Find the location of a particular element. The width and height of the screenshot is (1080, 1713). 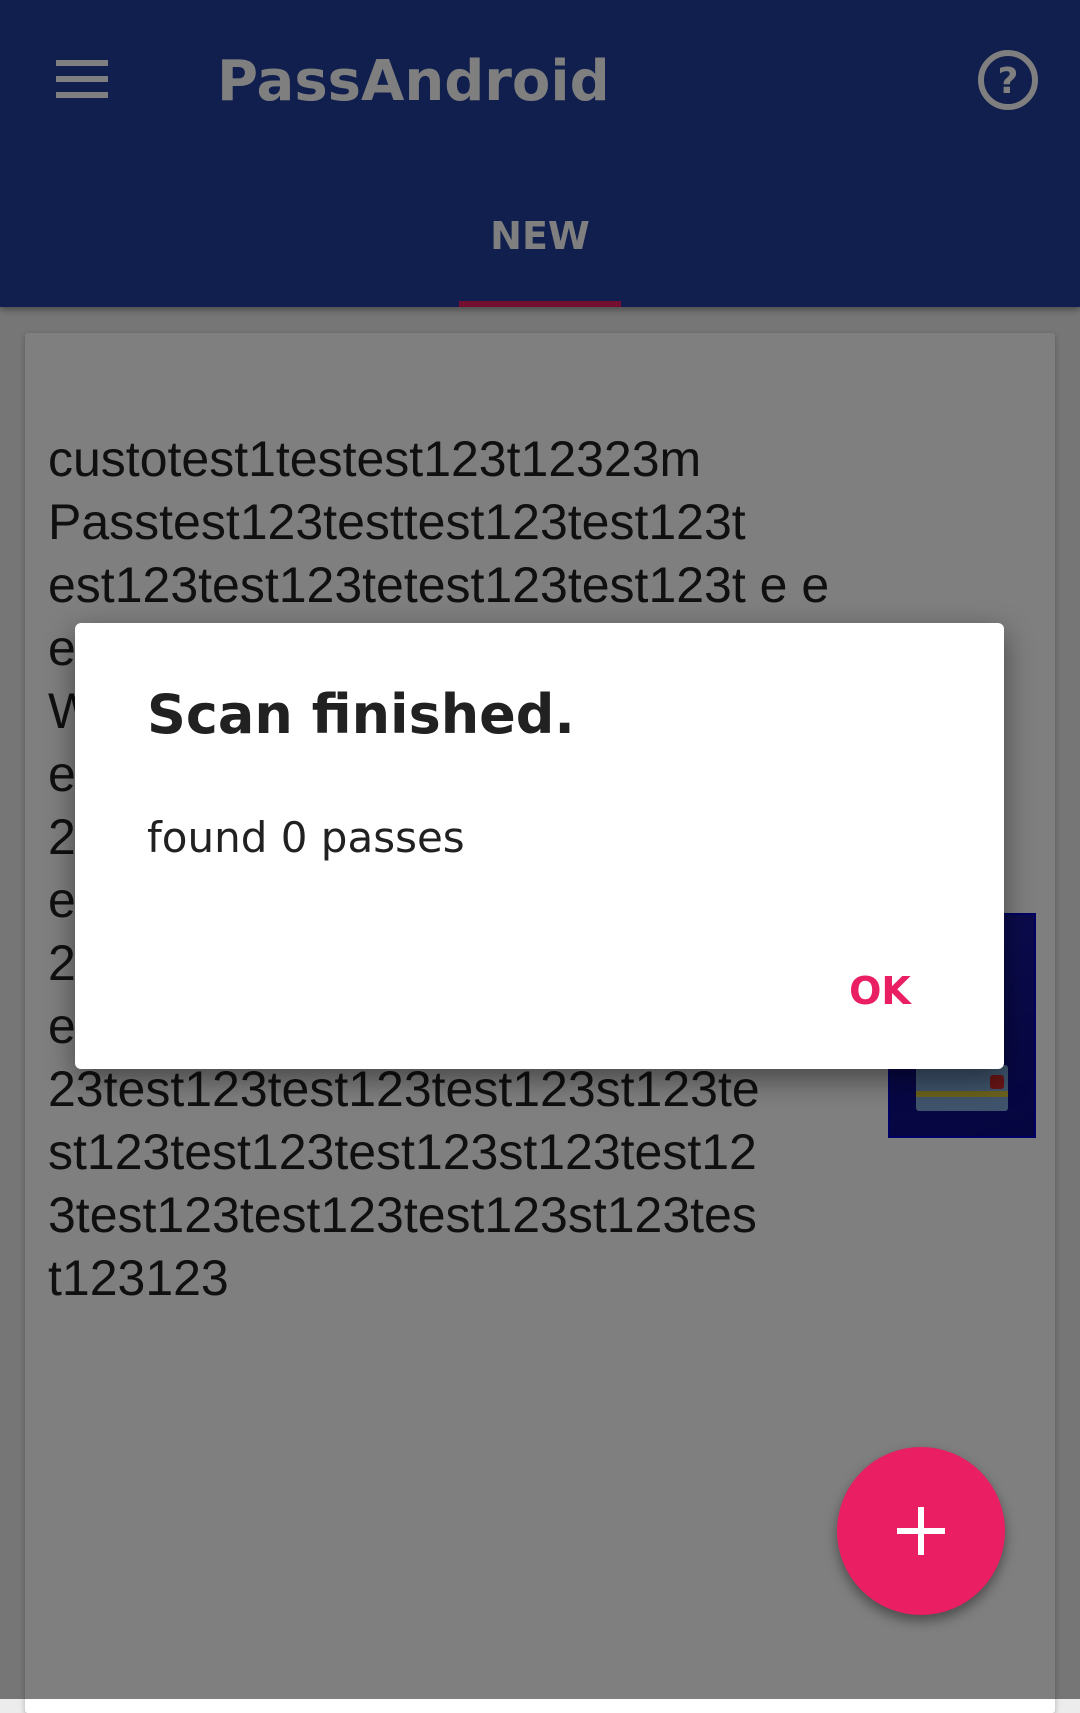

ok-button: OK is located at coordinates (880, 991).